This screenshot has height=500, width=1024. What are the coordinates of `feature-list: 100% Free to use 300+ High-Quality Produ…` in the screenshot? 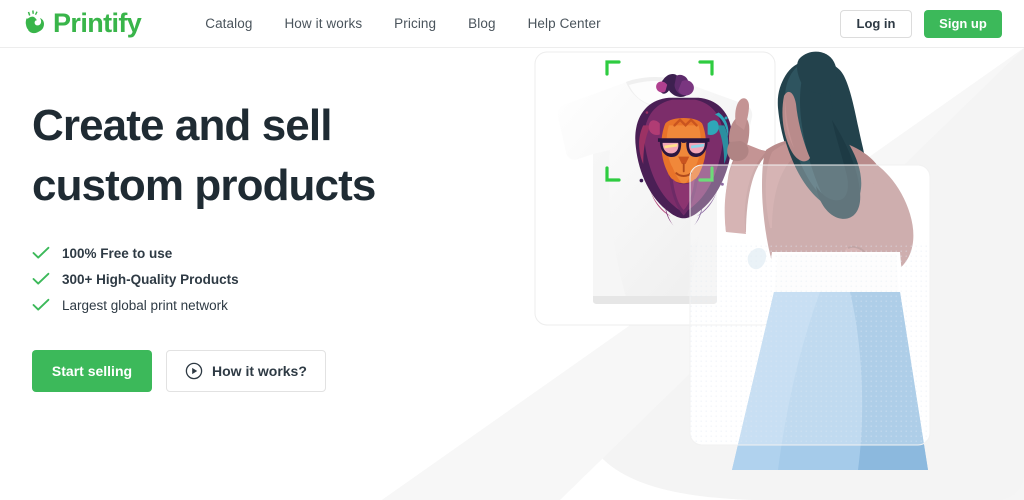 It's located at (262, 279).